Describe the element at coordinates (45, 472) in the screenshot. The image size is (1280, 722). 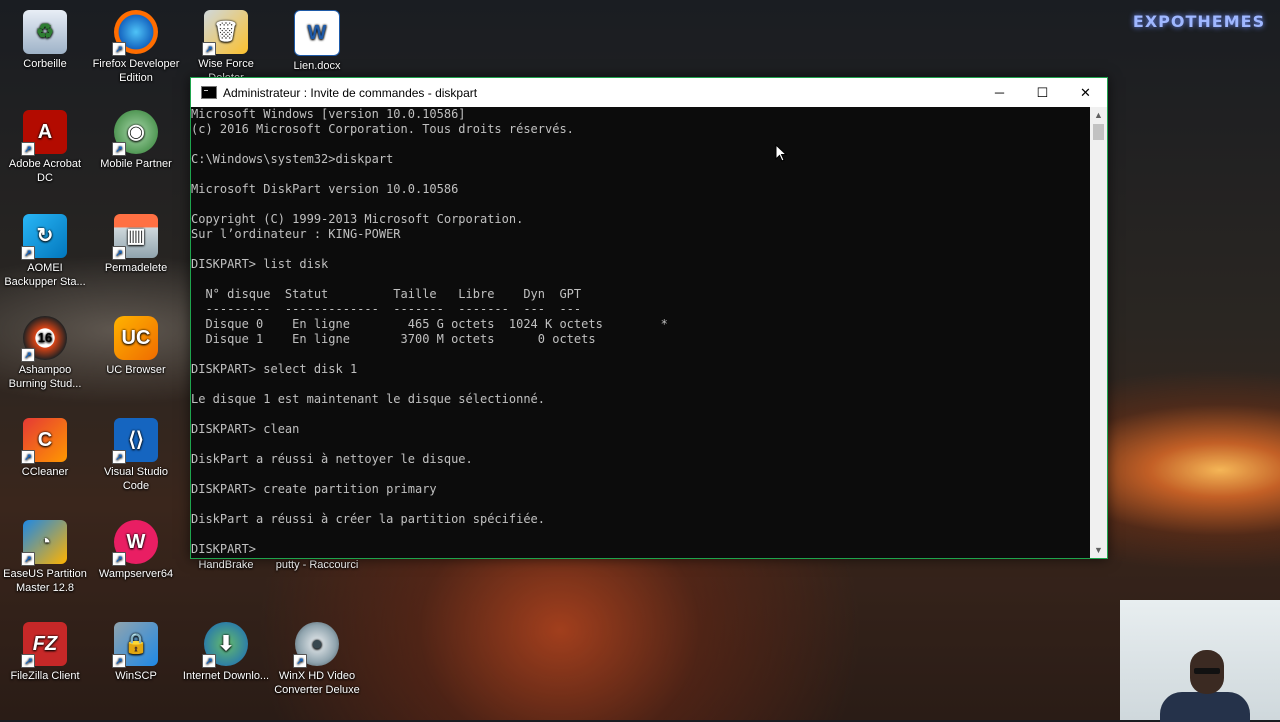
I see `desktop-icon-label: CCleaner` at that location.